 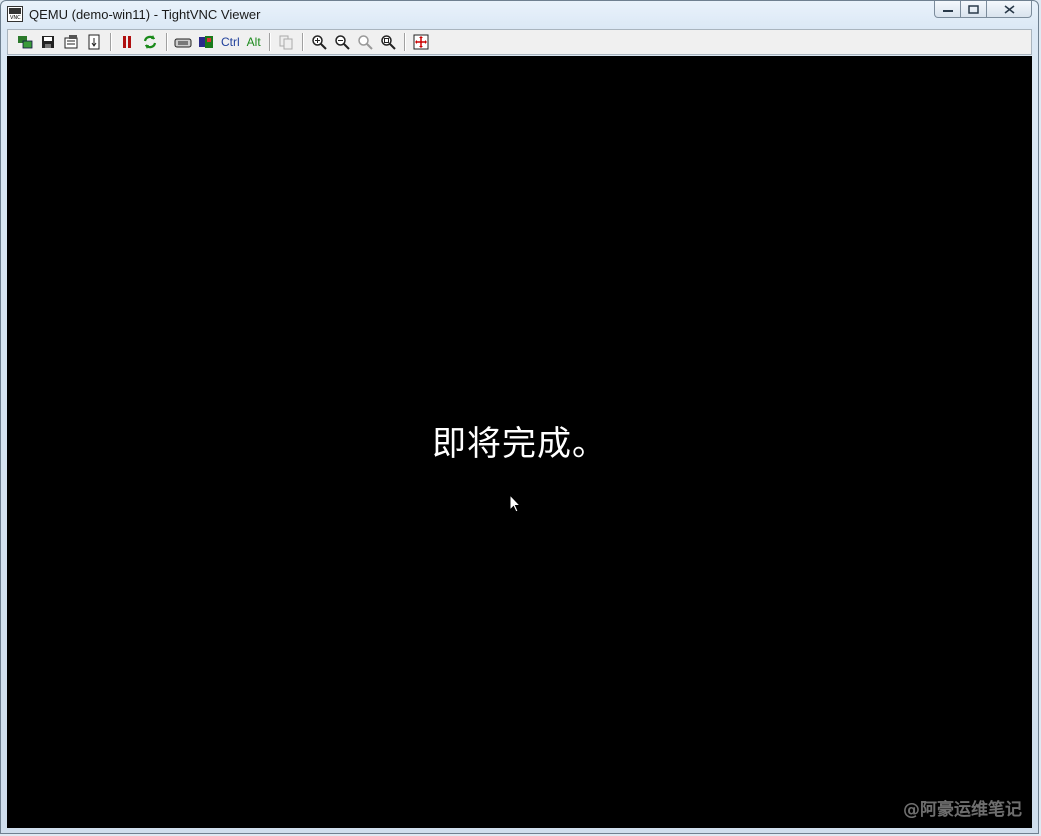 I want to click on close-icon, so click(x=1009, y=9).